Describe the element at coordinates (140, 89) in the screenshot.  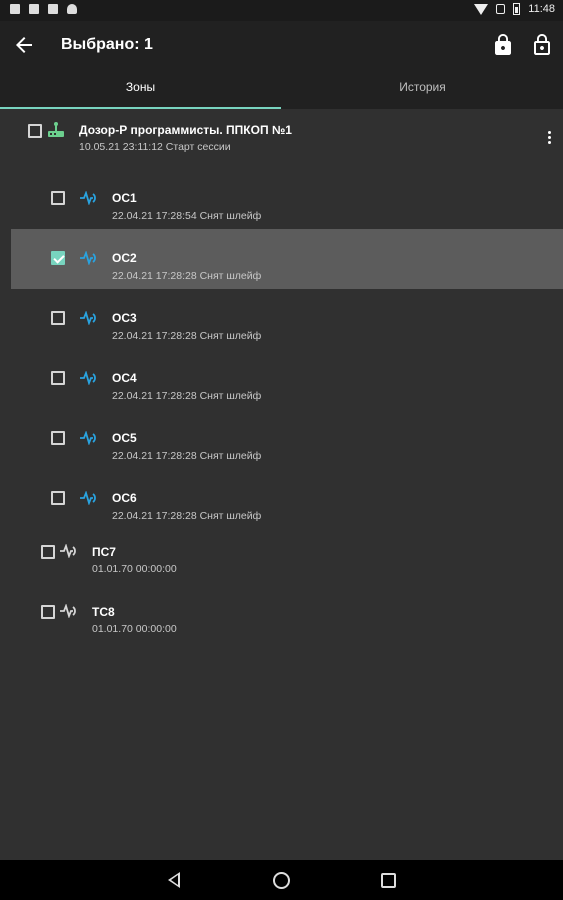
I see `tab-zones: Зоны` at that location.